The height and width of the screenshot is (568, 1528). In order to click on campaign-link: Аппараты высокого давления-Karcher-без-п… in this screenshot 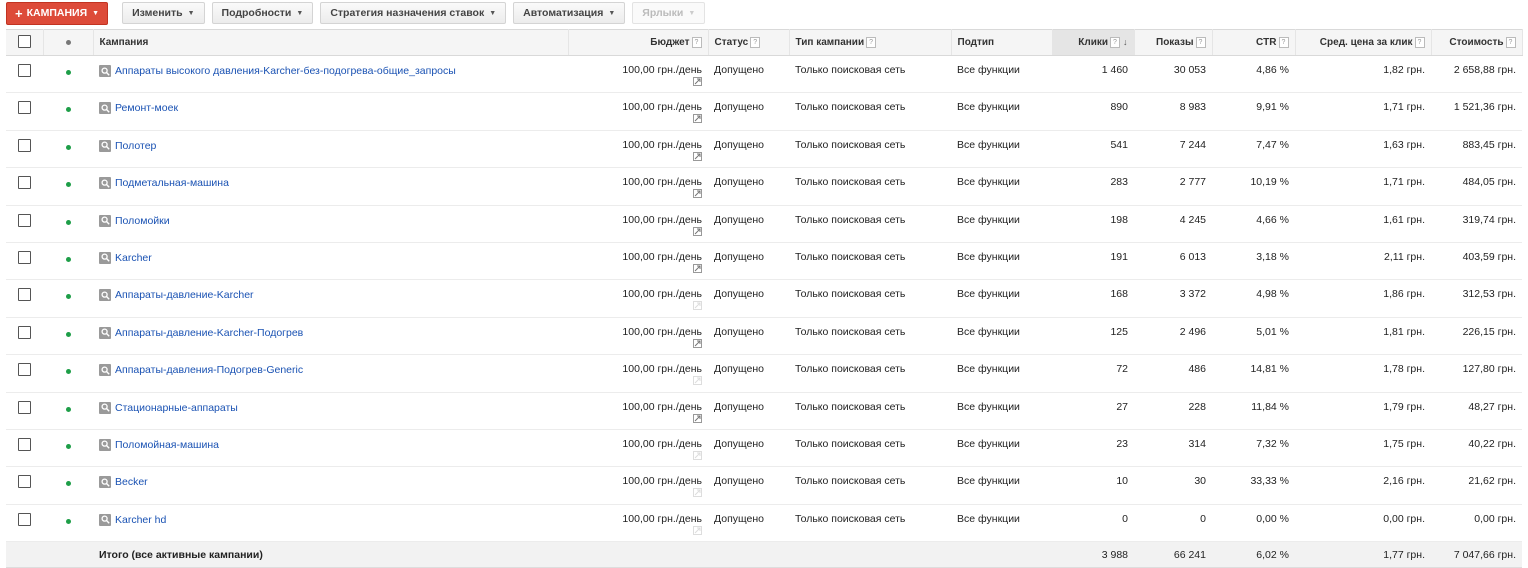, I will do `click(285, 71)`.